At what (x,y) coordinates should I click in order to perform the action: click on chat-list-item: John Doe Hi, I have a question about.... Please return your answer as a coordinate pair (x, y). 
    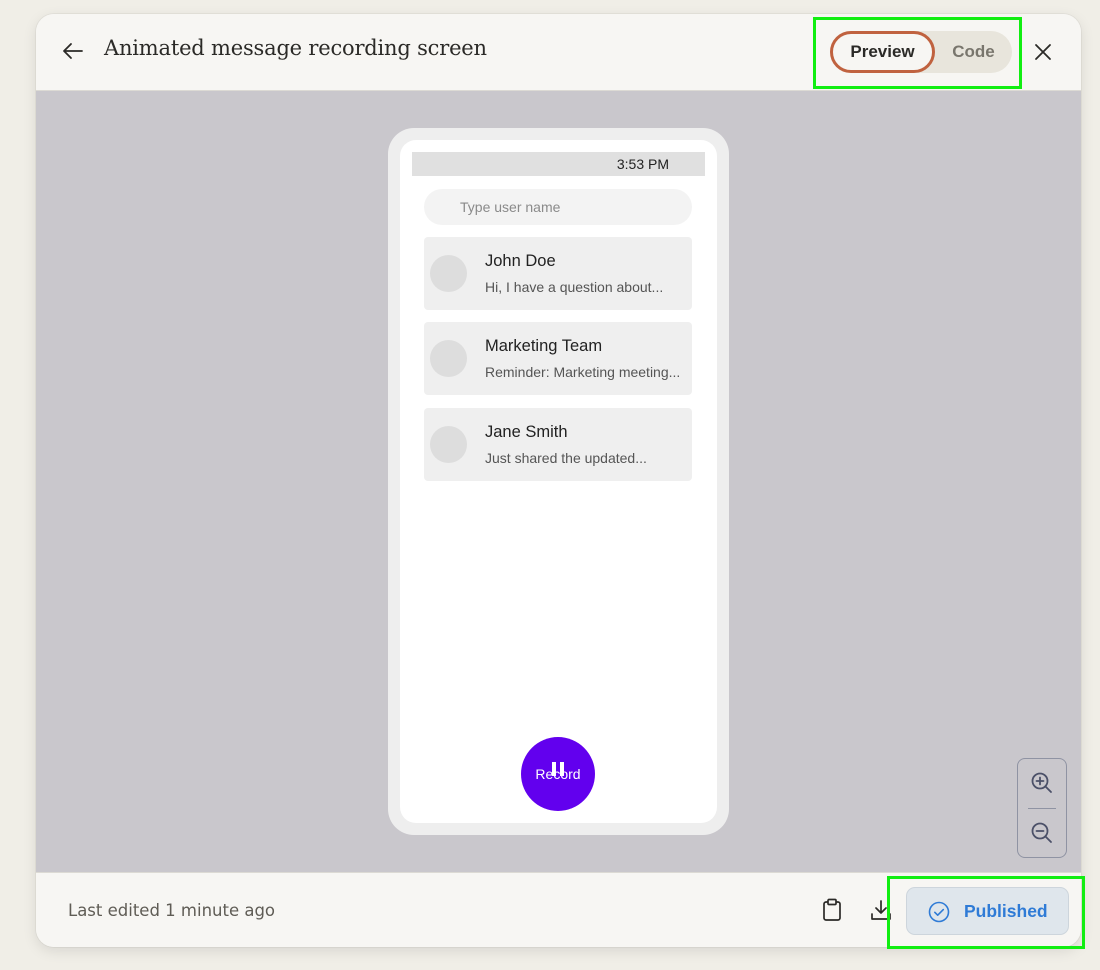
    Looking at the image, I should click on (558, 273).